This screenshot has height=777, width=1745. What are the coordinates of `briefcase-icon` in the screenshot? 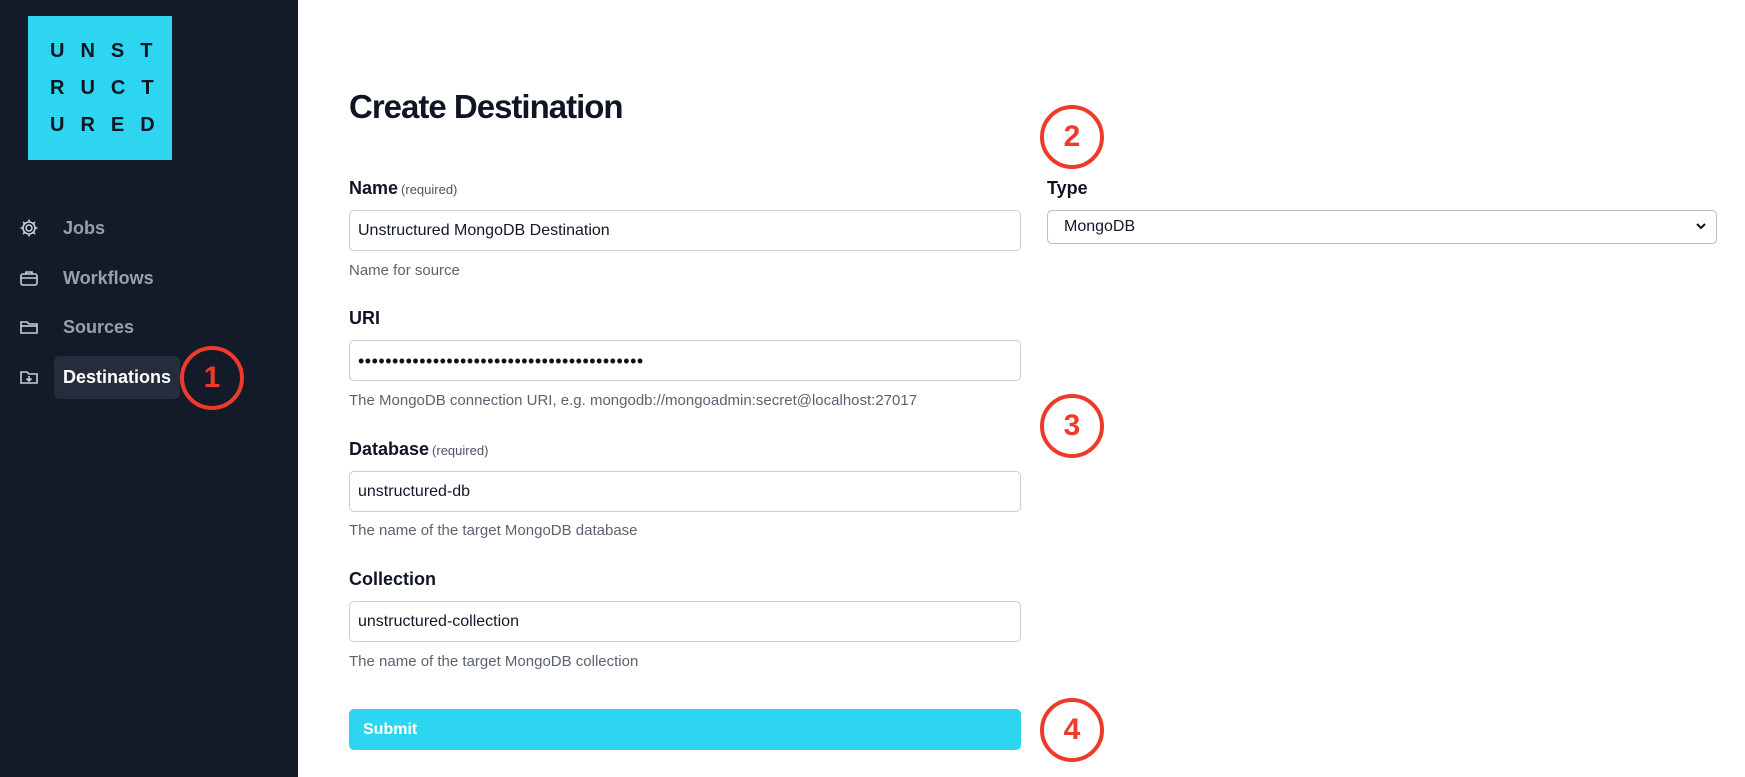 It's located at (29, 278).